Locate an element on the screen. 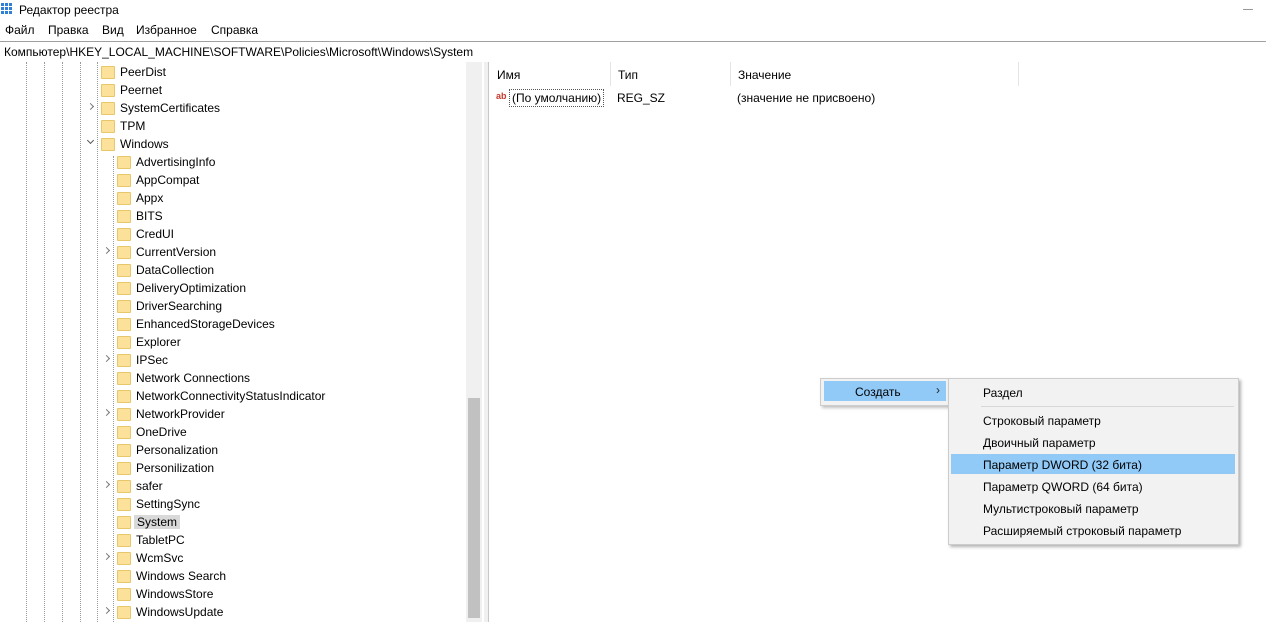  tree-node-label: Personalization is located at coordinates (177, 450).